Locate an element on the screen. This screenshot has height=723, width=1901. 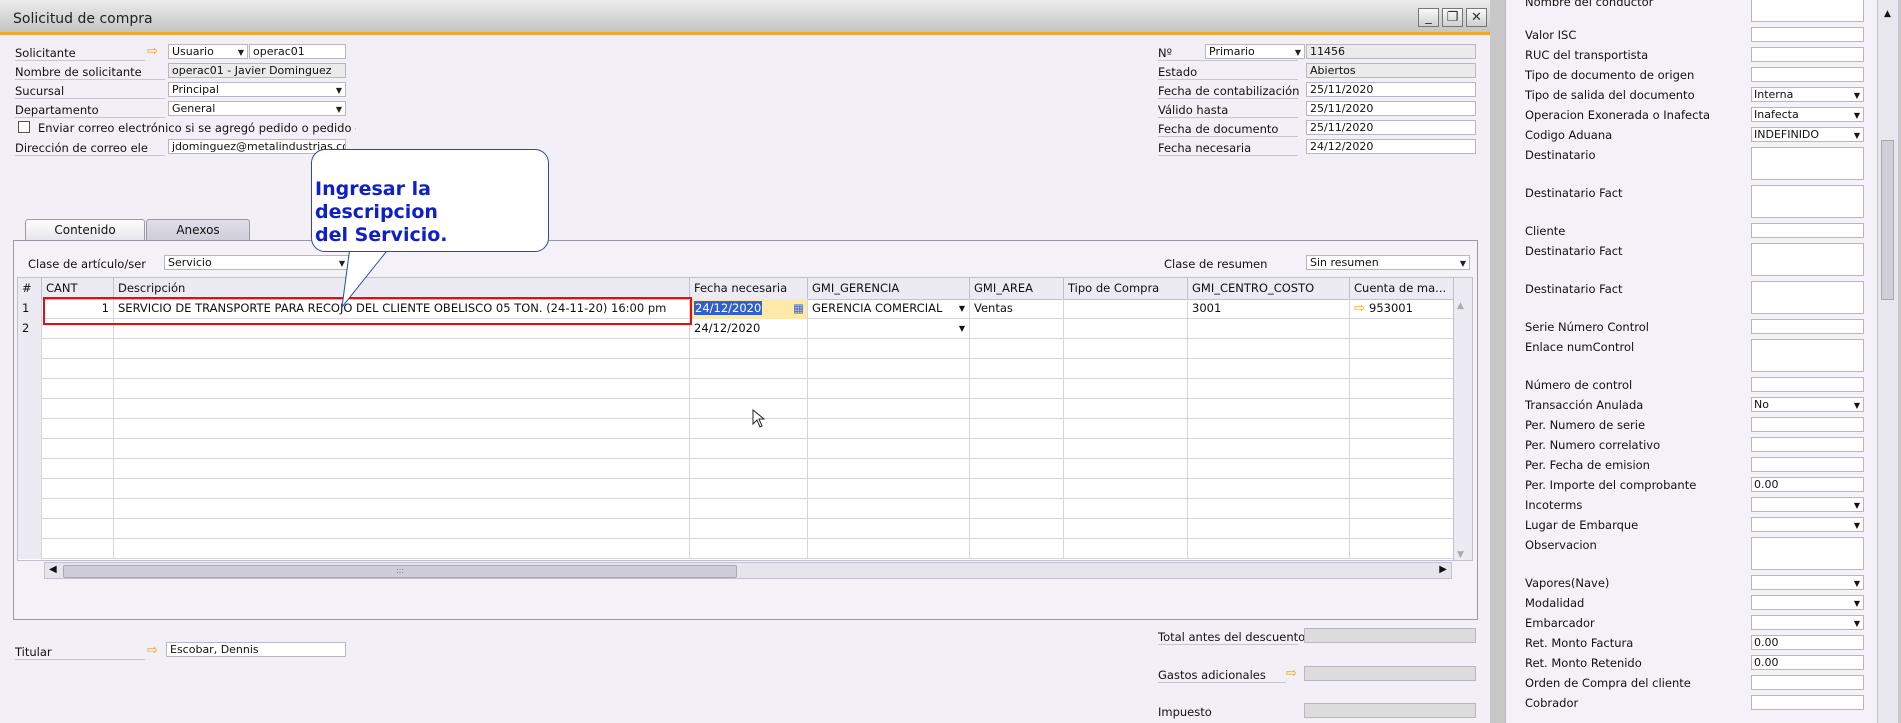
field-input: Inafecta ▼ is located at coordinates (1807, 114).